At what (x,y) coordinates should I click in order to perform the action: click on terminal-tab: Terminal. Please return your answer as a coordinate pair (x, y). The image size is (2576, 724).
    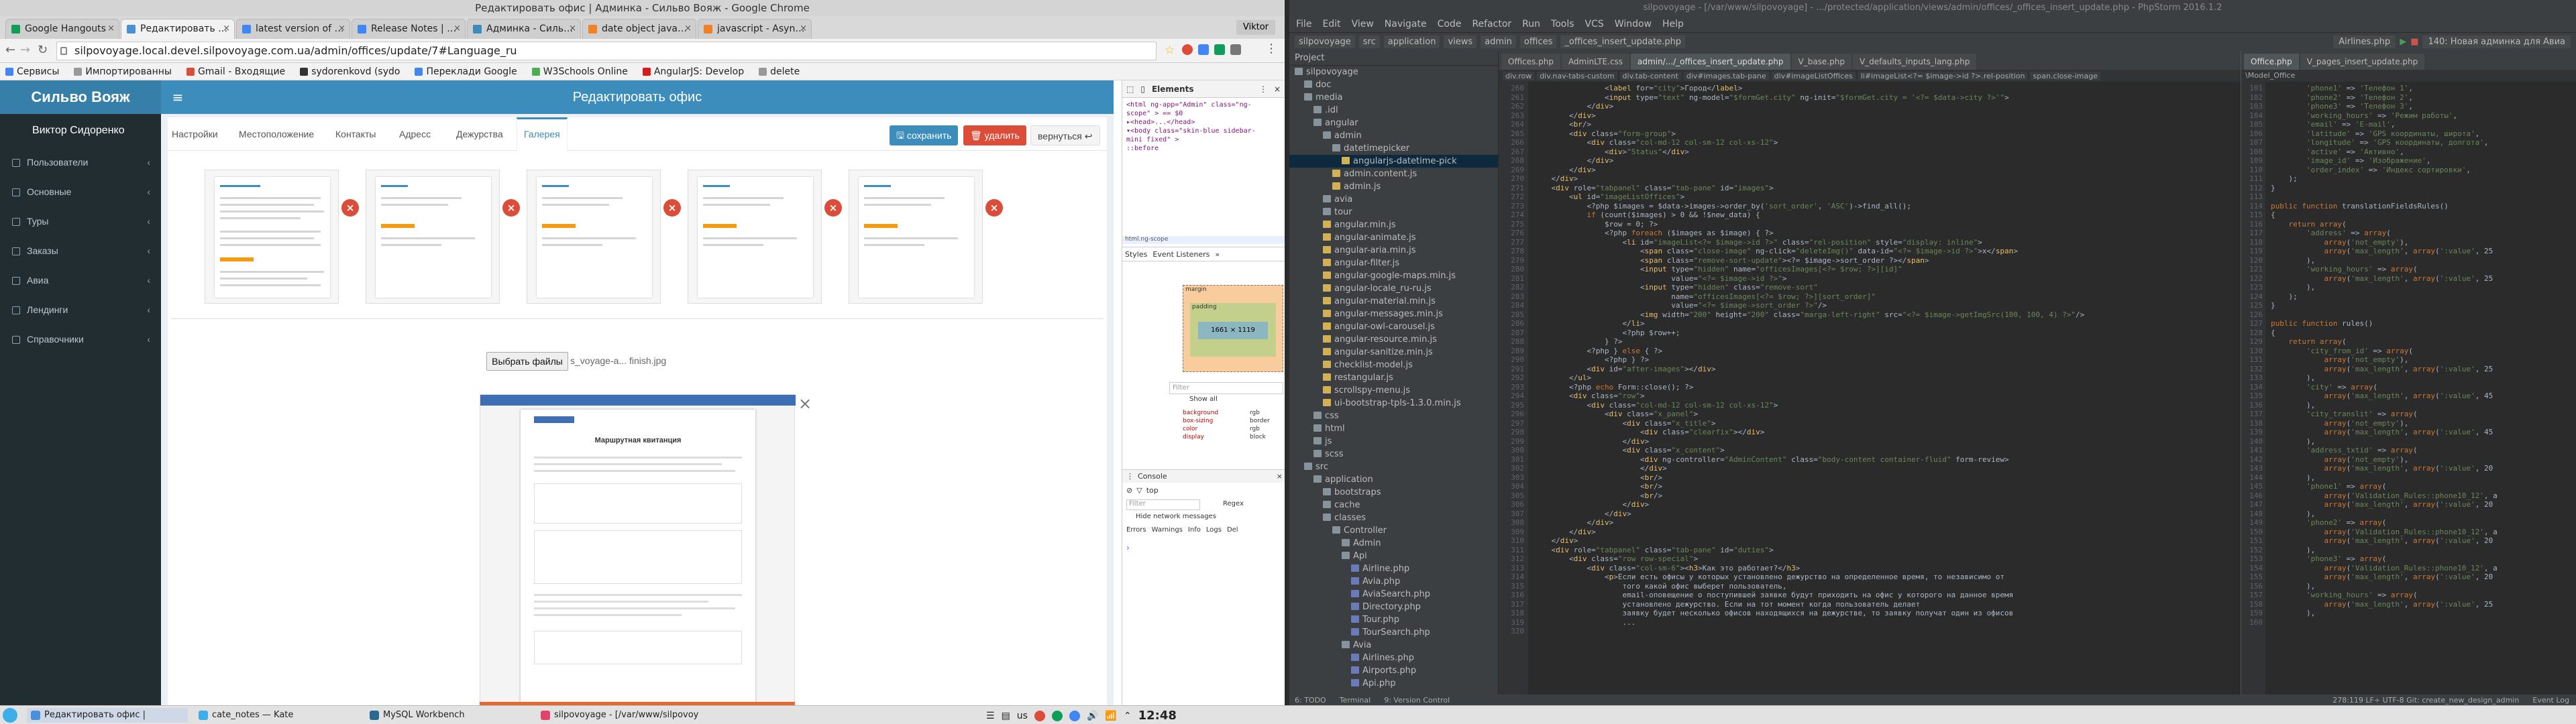
    Looking at the image, I should click on (1355, 700).